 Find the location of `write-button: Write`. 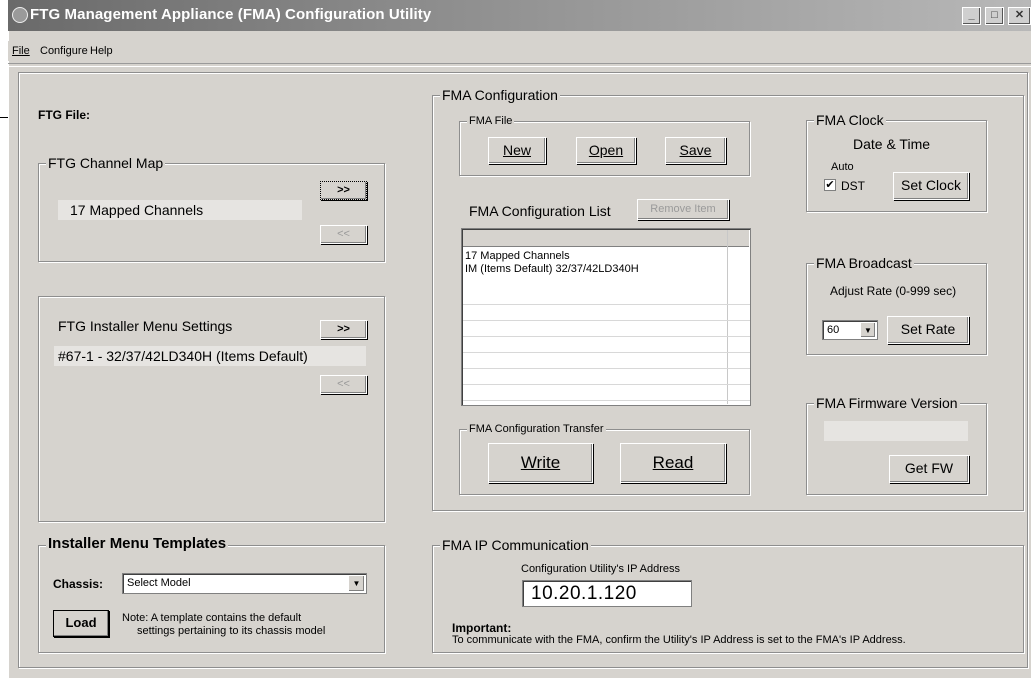

write-button: Write is located at coordinates (540, 463).